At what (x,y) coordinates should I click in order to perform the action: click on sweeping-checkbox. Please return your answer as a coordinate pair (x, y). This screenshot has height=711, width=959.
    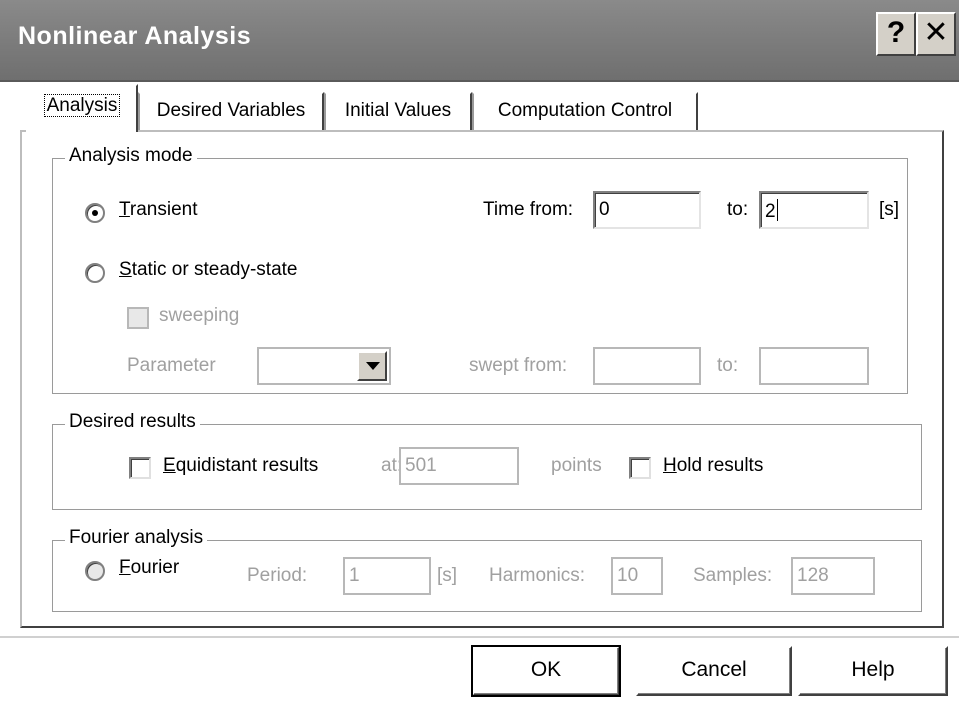
    Looking at the image, I should click on (138, 318).